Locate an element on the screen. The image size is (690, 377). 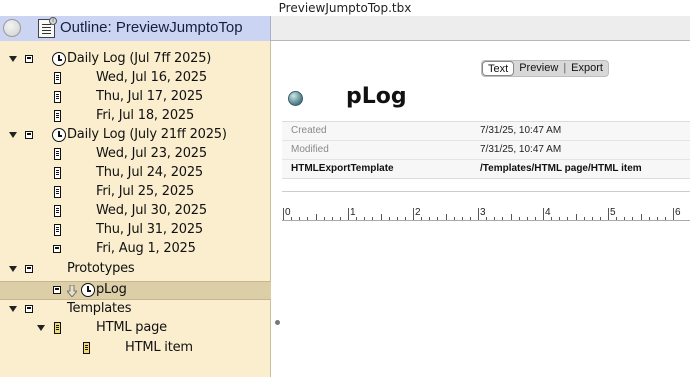
outline-row-label: Thu, Jul 17, 2025 is located at coordinates (149, 96).